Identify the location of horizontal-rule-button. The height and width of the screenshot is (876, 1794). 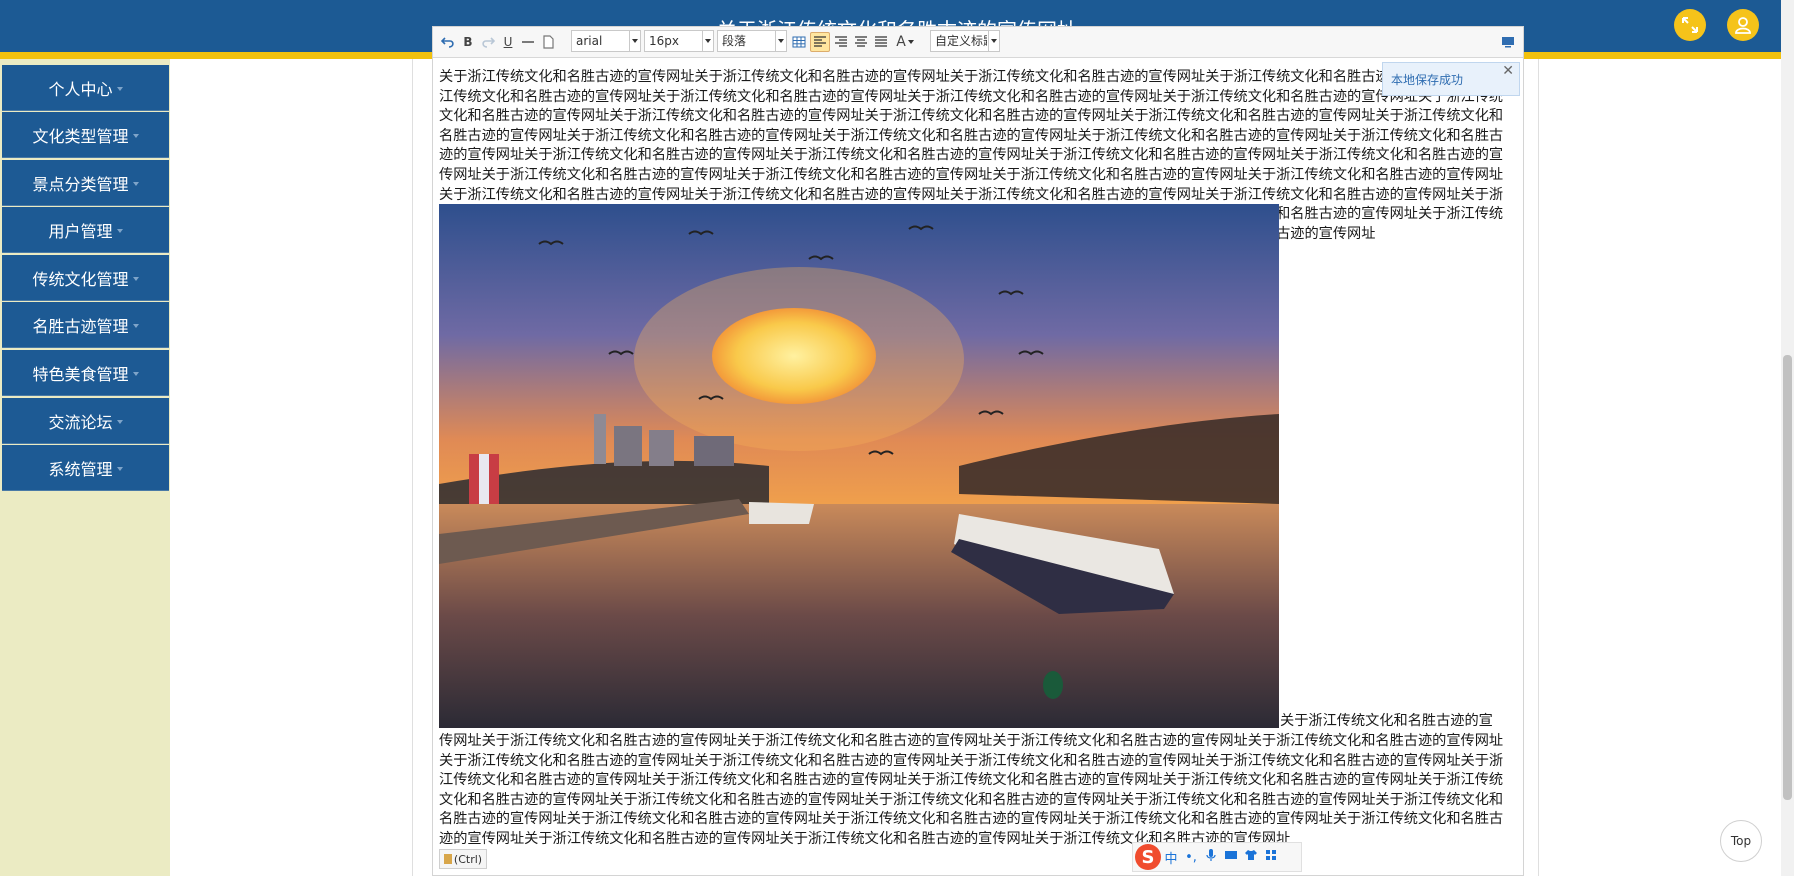
(528, 42).